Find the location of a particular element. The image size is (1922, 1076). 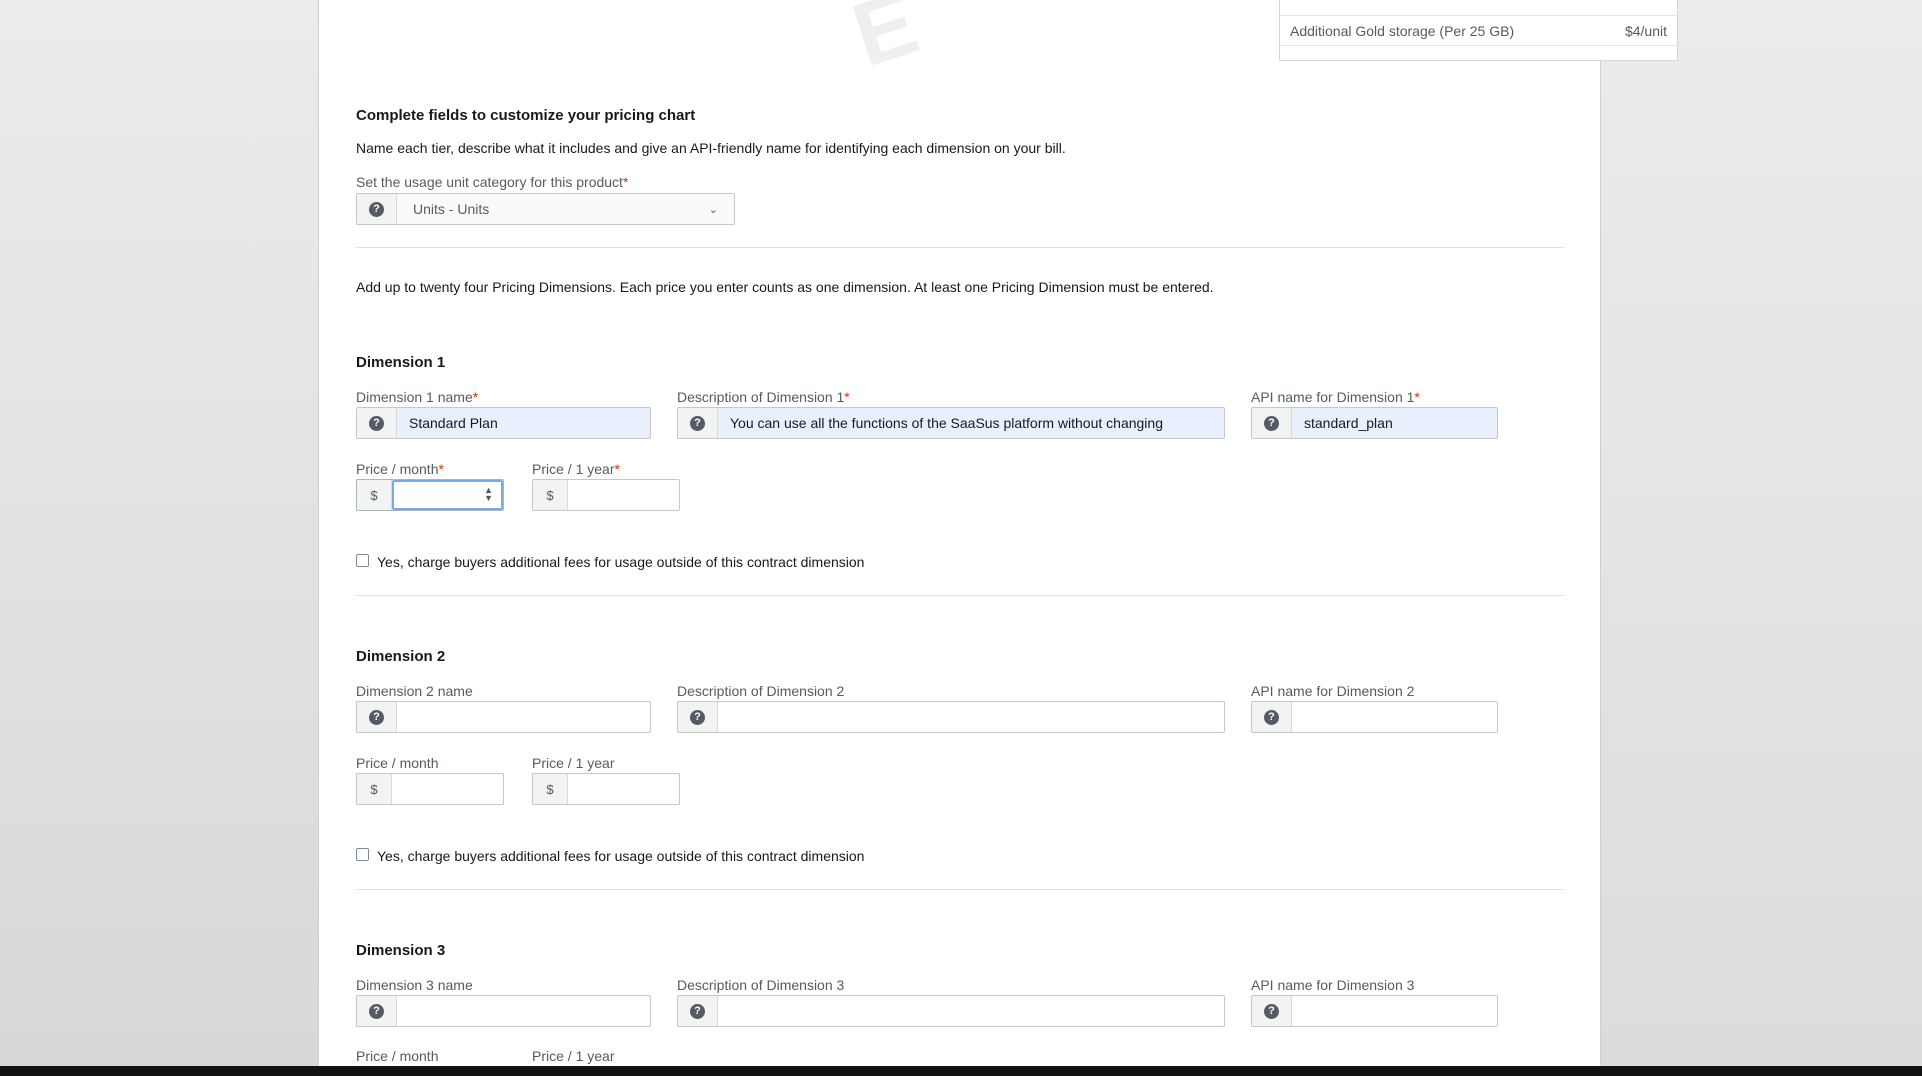

pricing-row-value: $4/unit is located at coordinates (1645, 30).